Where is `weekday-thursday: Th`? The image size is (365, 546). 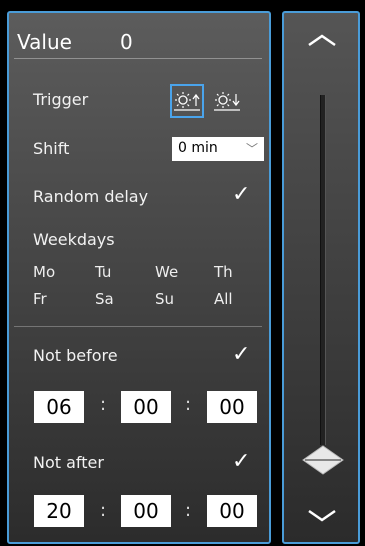
weekday-thursday: Th is located at coordinates (234, 272).